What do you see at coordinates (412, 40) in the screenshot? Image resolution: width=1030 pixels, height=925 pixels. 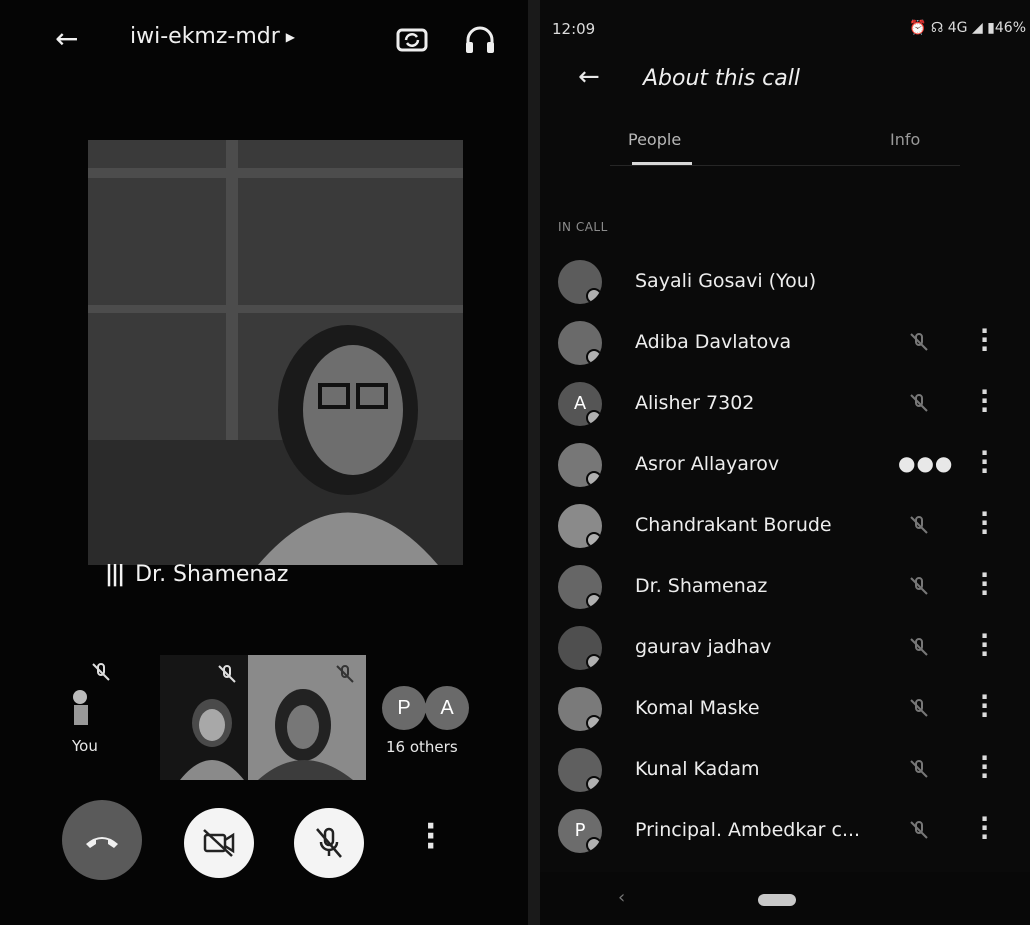 I see `switch-camera-icon` at bounding box center [412, 40].